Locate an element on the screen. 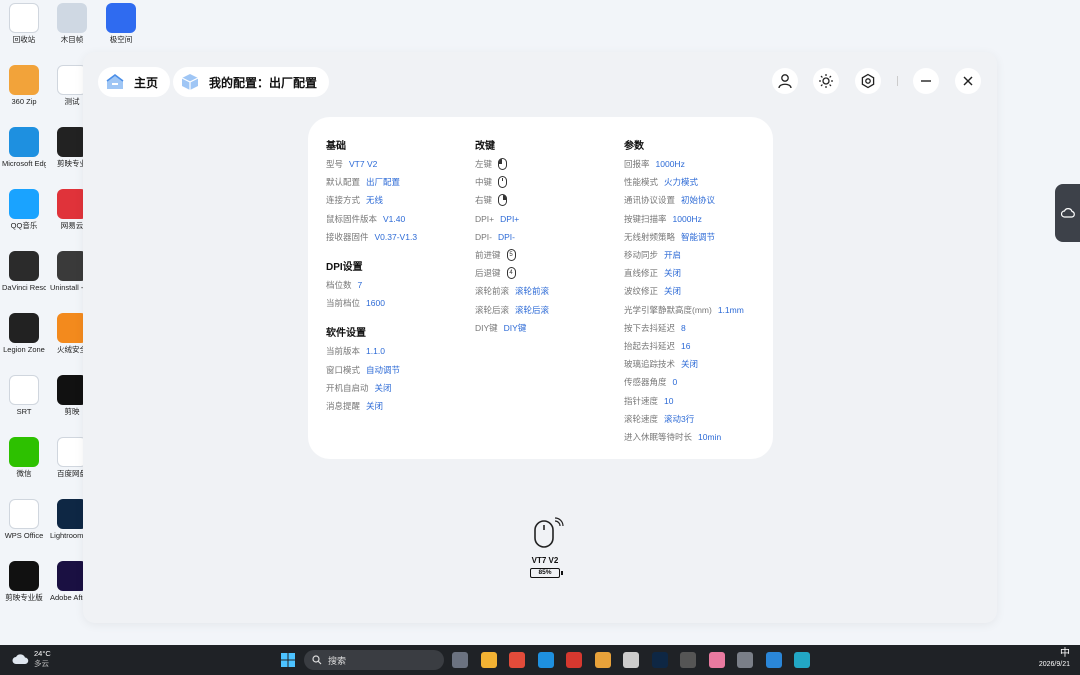  home-icon is located at coordinates (115, 82).